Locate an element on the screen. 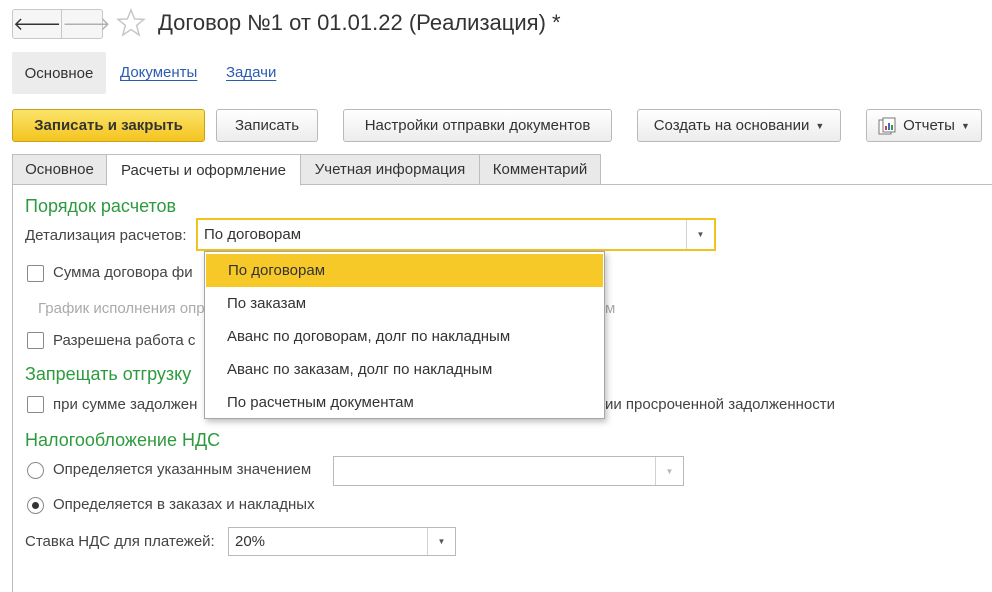  save-and-close-button: Записать и закрыть is located at coordinates (108, 125).